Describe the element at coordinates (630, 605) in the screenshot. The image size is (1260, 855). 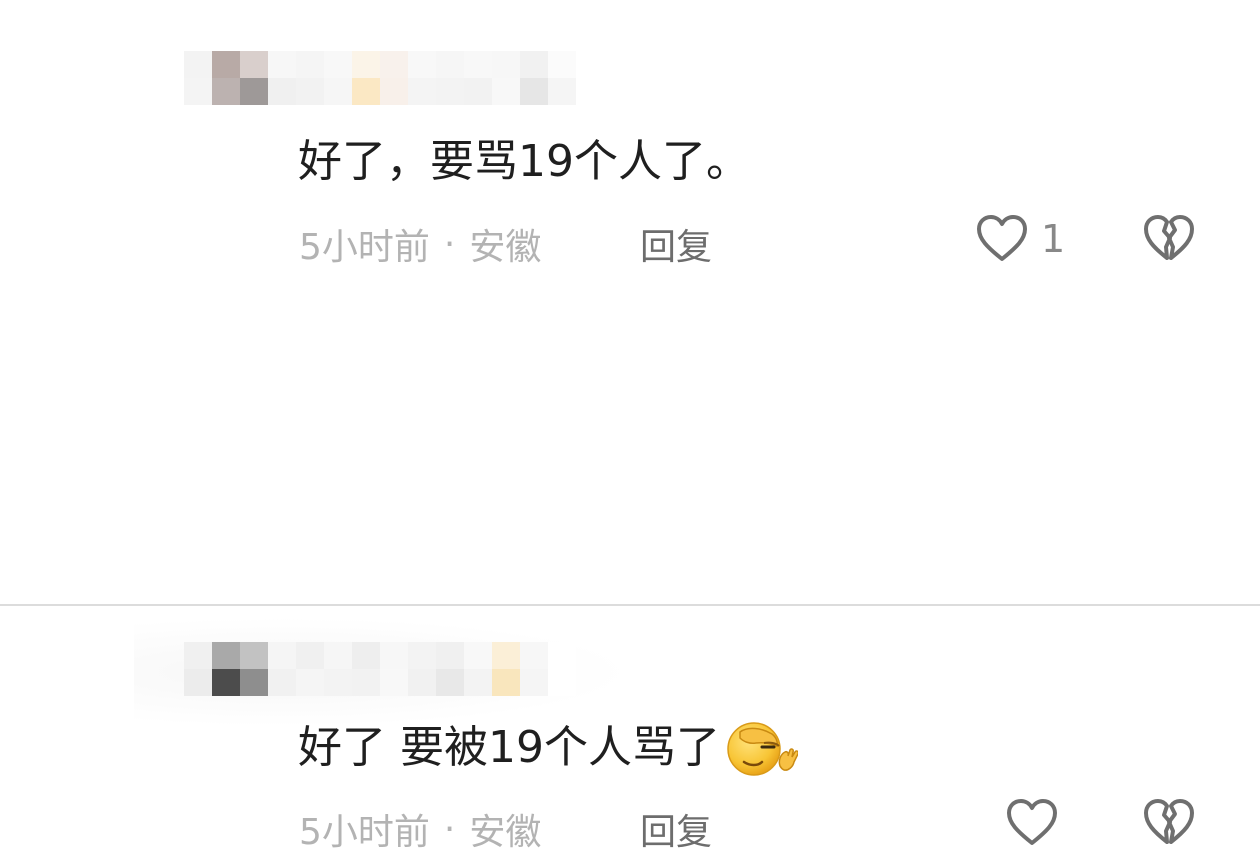
I see `divider` at that location.